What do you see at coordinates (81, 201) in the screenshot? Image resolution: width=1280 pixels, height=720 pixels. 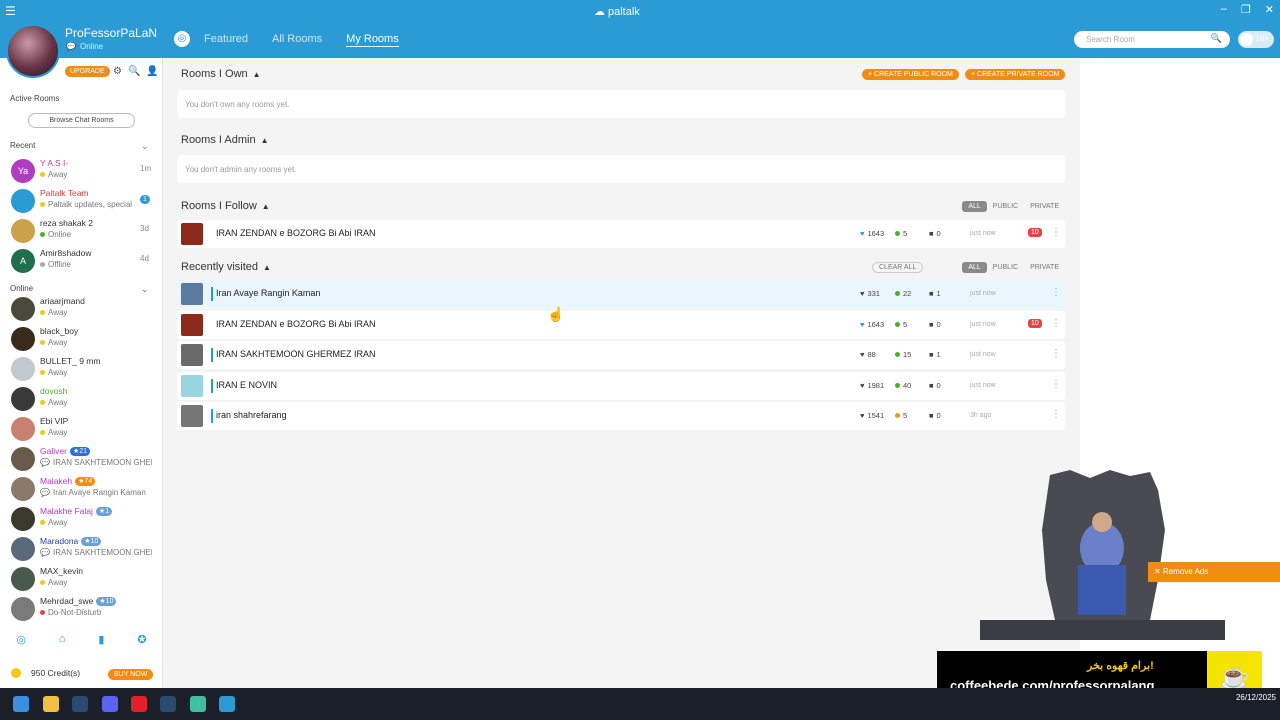 I see `contact-item: Paltalk Team Paltalk updates, special 1` at bounding box center [81, 201].